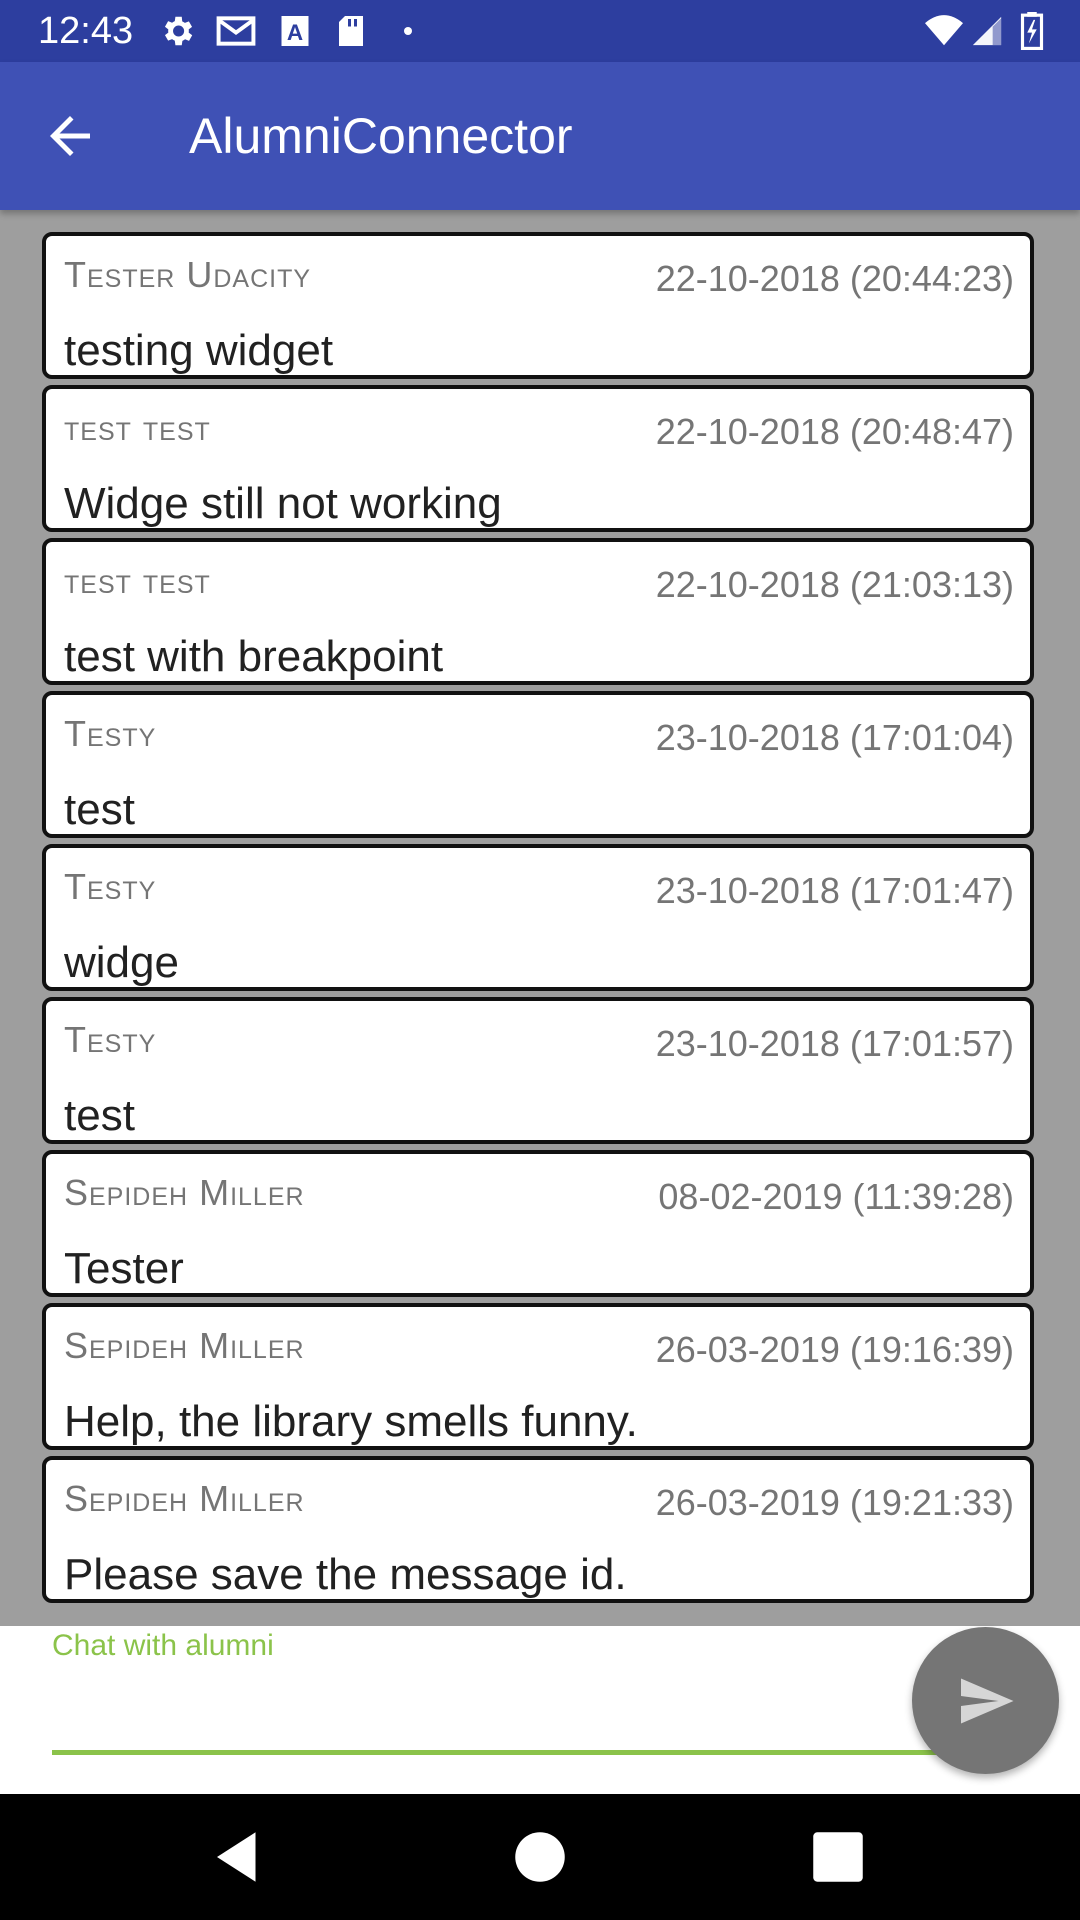 The width and height of the screenshot is (1080, 1920). What do you see at coordinates (834, 278) in the screenshot?
I see `message-timestamp: 22-10-2018 (20:44:23)` at bounding box center [834, 278].